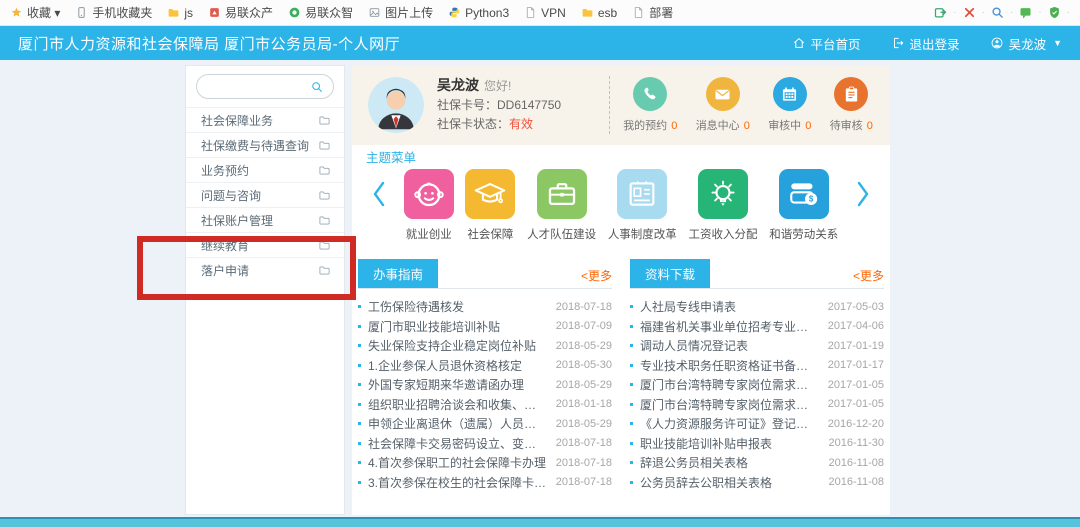 The height and width of the screenshot is (527, 1080). Describe the element at coordinates (485, 444) in the screenshot. I see `guide-list-item: 社会保障卡交易密码设立、变更办理 2018-07-18` at that location.